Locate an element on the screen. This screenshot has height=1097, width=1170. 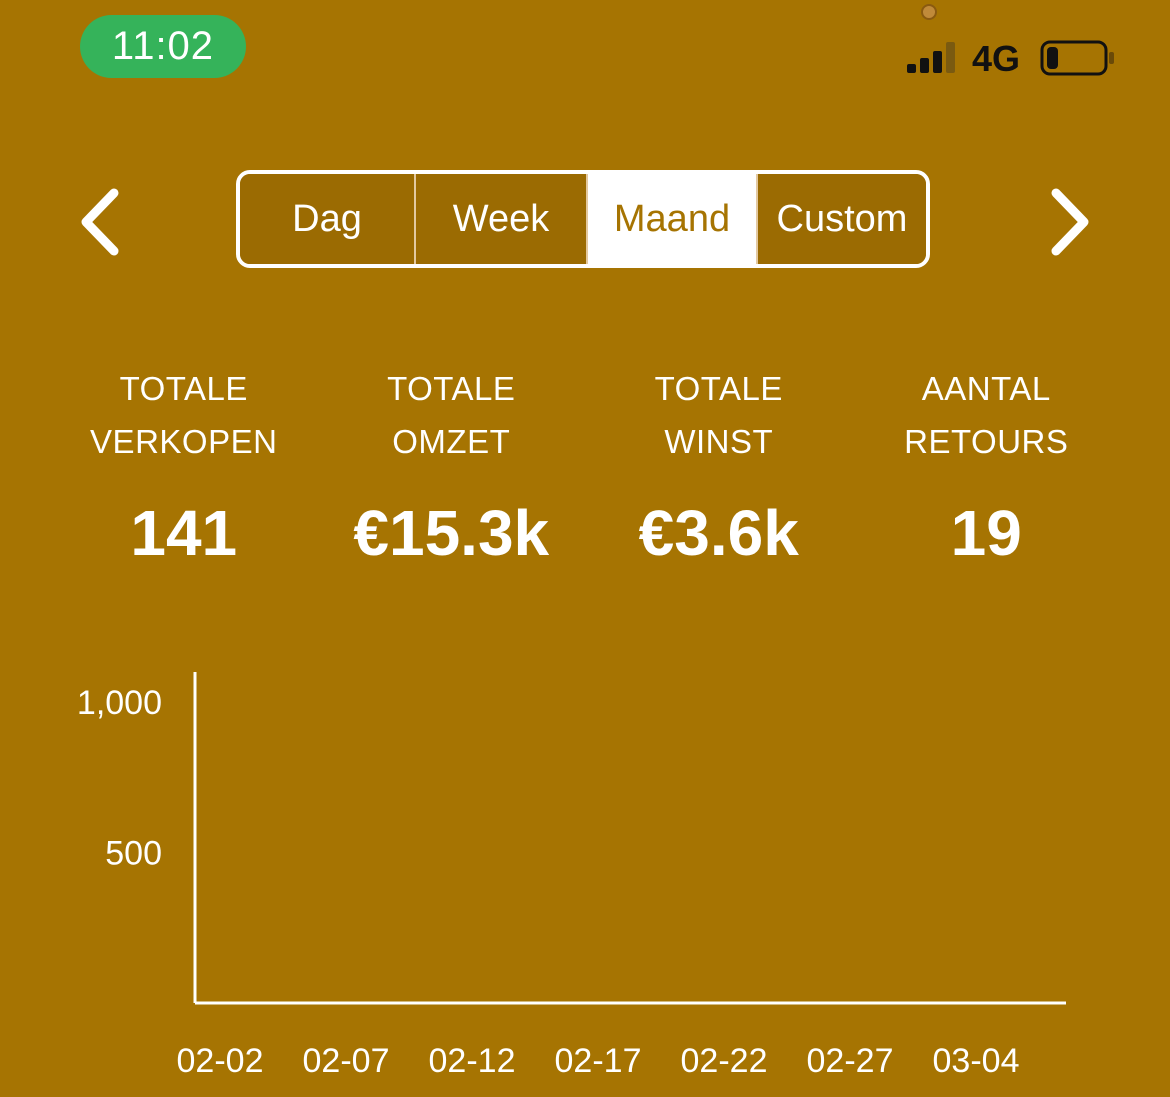
camera-indicator-dot is located at coordinates (929, 12).